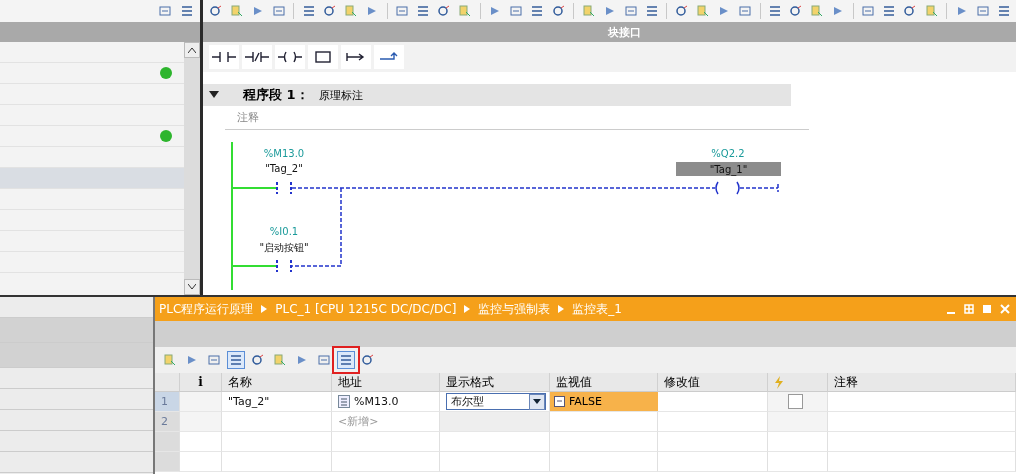  Describe the element at coordinates (284, 248) in the screenshot. I see `operand-tag: "启动按钮"` at that location.